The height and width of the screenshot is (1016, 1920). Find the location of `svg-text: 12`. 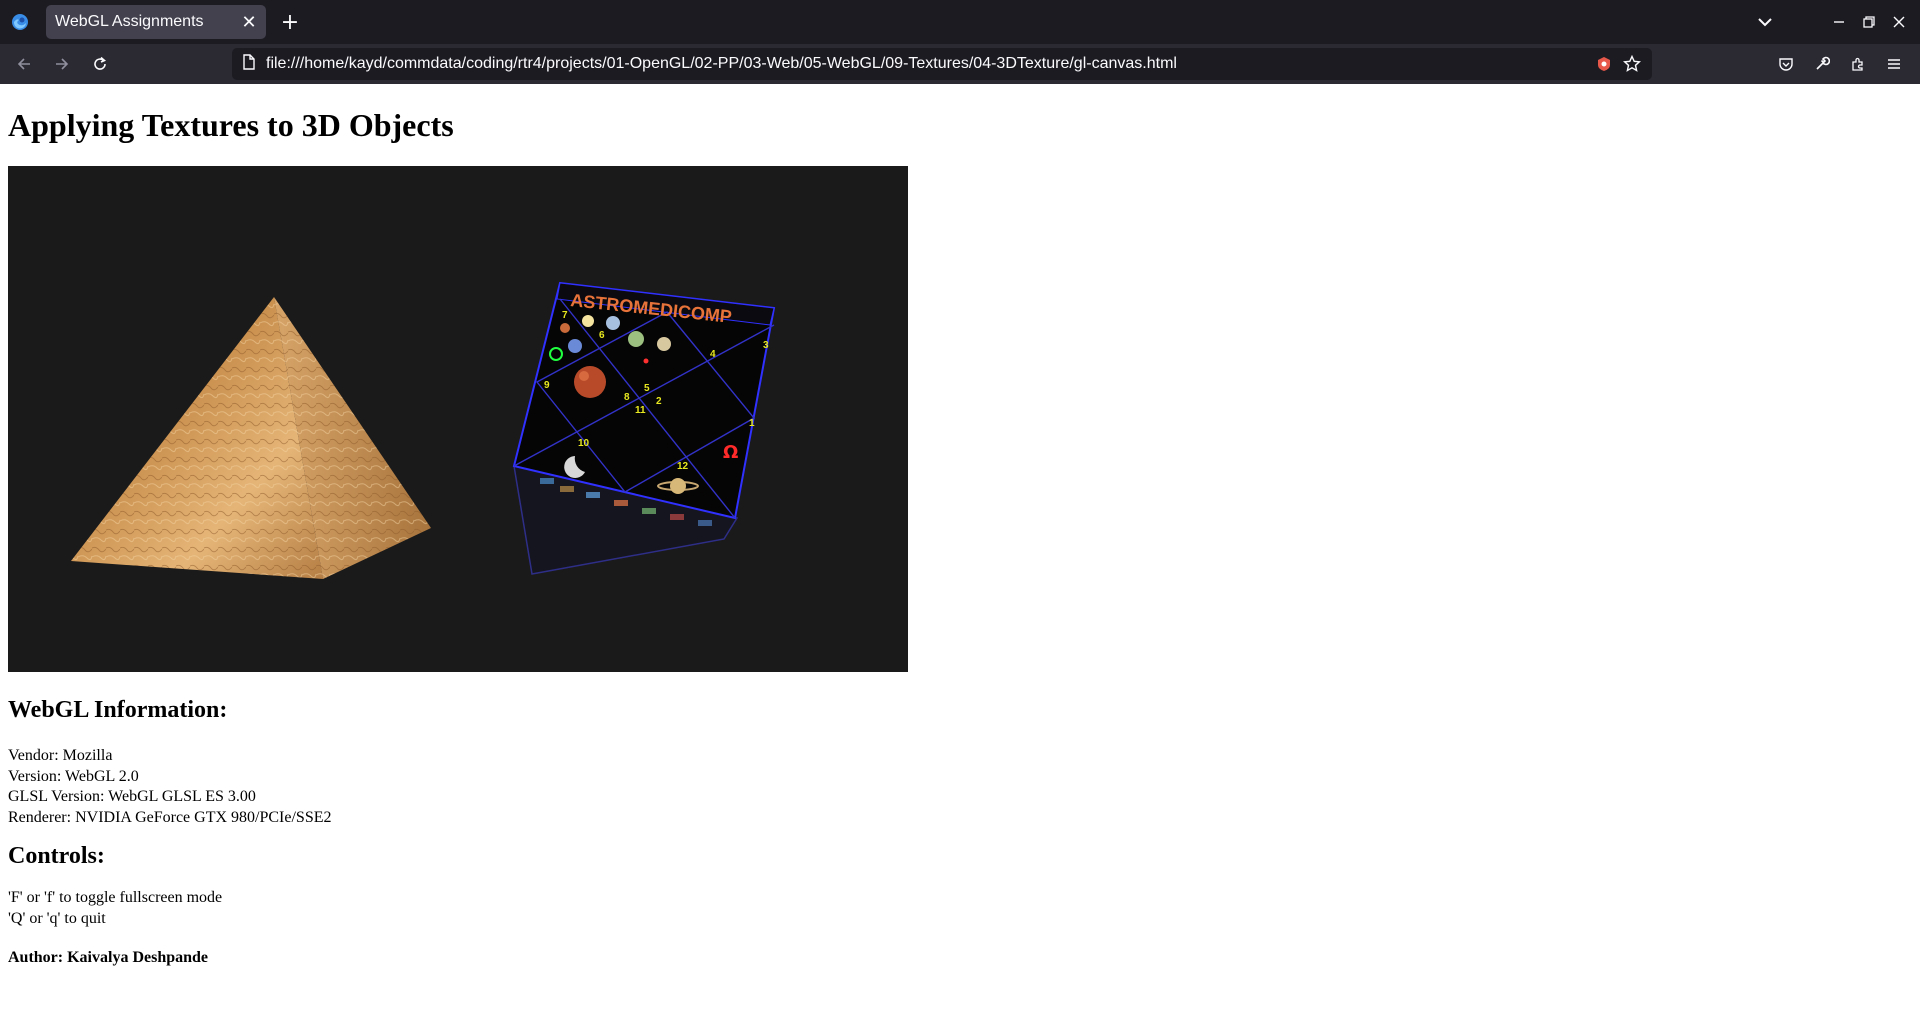

svg-text: 12 is located at coordinates (683, 466).